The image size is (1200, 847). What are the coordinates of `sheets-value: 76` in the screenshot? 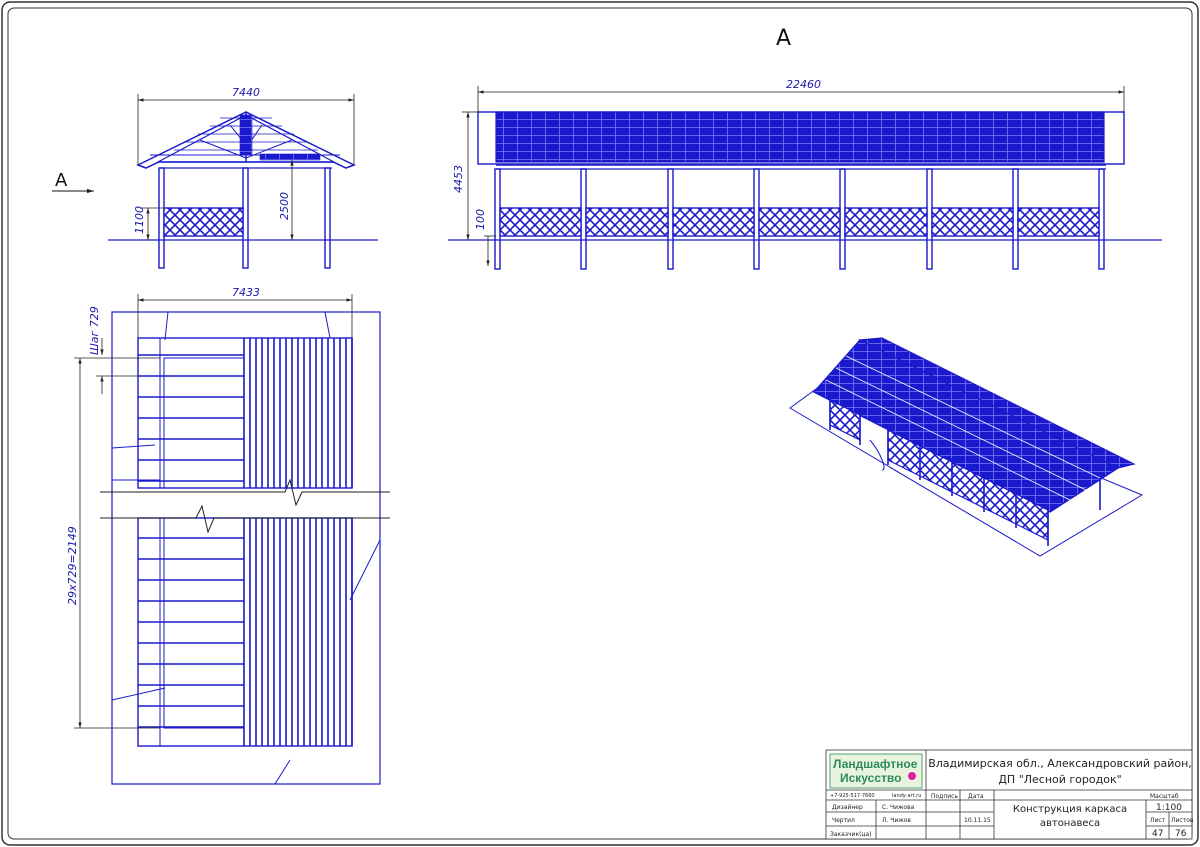 It's located at (1181, 834).